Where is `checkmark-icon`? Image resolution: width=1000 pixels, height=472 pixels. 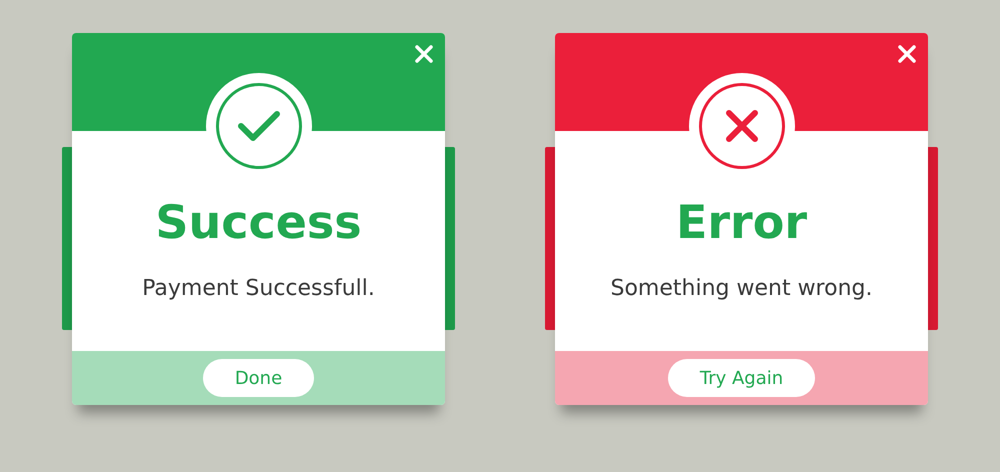 checkmark-icon is located at coordinates (258, 126).